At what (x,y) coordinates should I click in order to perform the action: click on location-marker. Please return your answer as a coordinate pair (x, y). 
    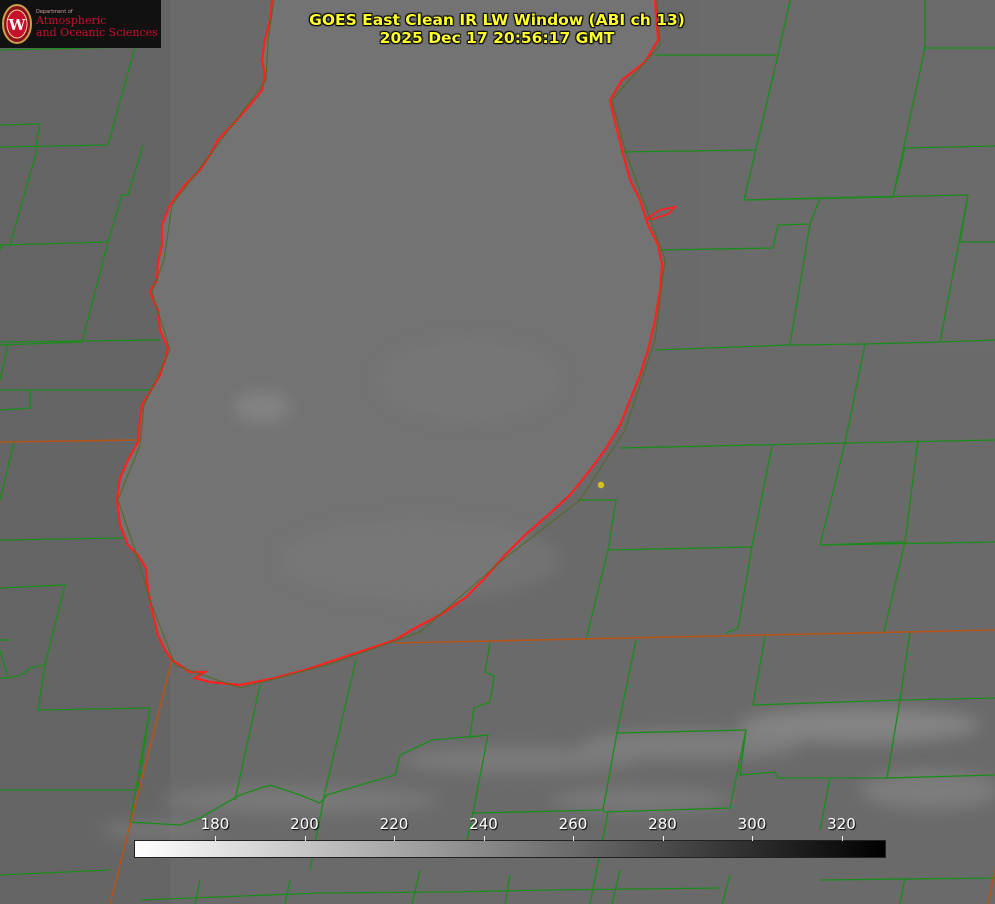
    Looking at the image, I should click on (601, 485).